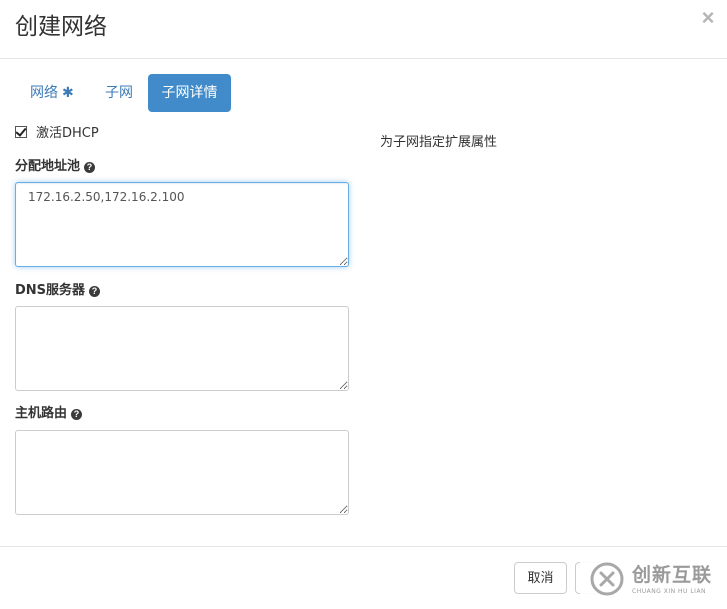 Image resolution: width=727 pixels, height=609 pixels. What do you see at coordinates (48, 166) in the screenshot?
I see `allocation-pools-label-text: 分配地址池` at bounding box center [48, 166].